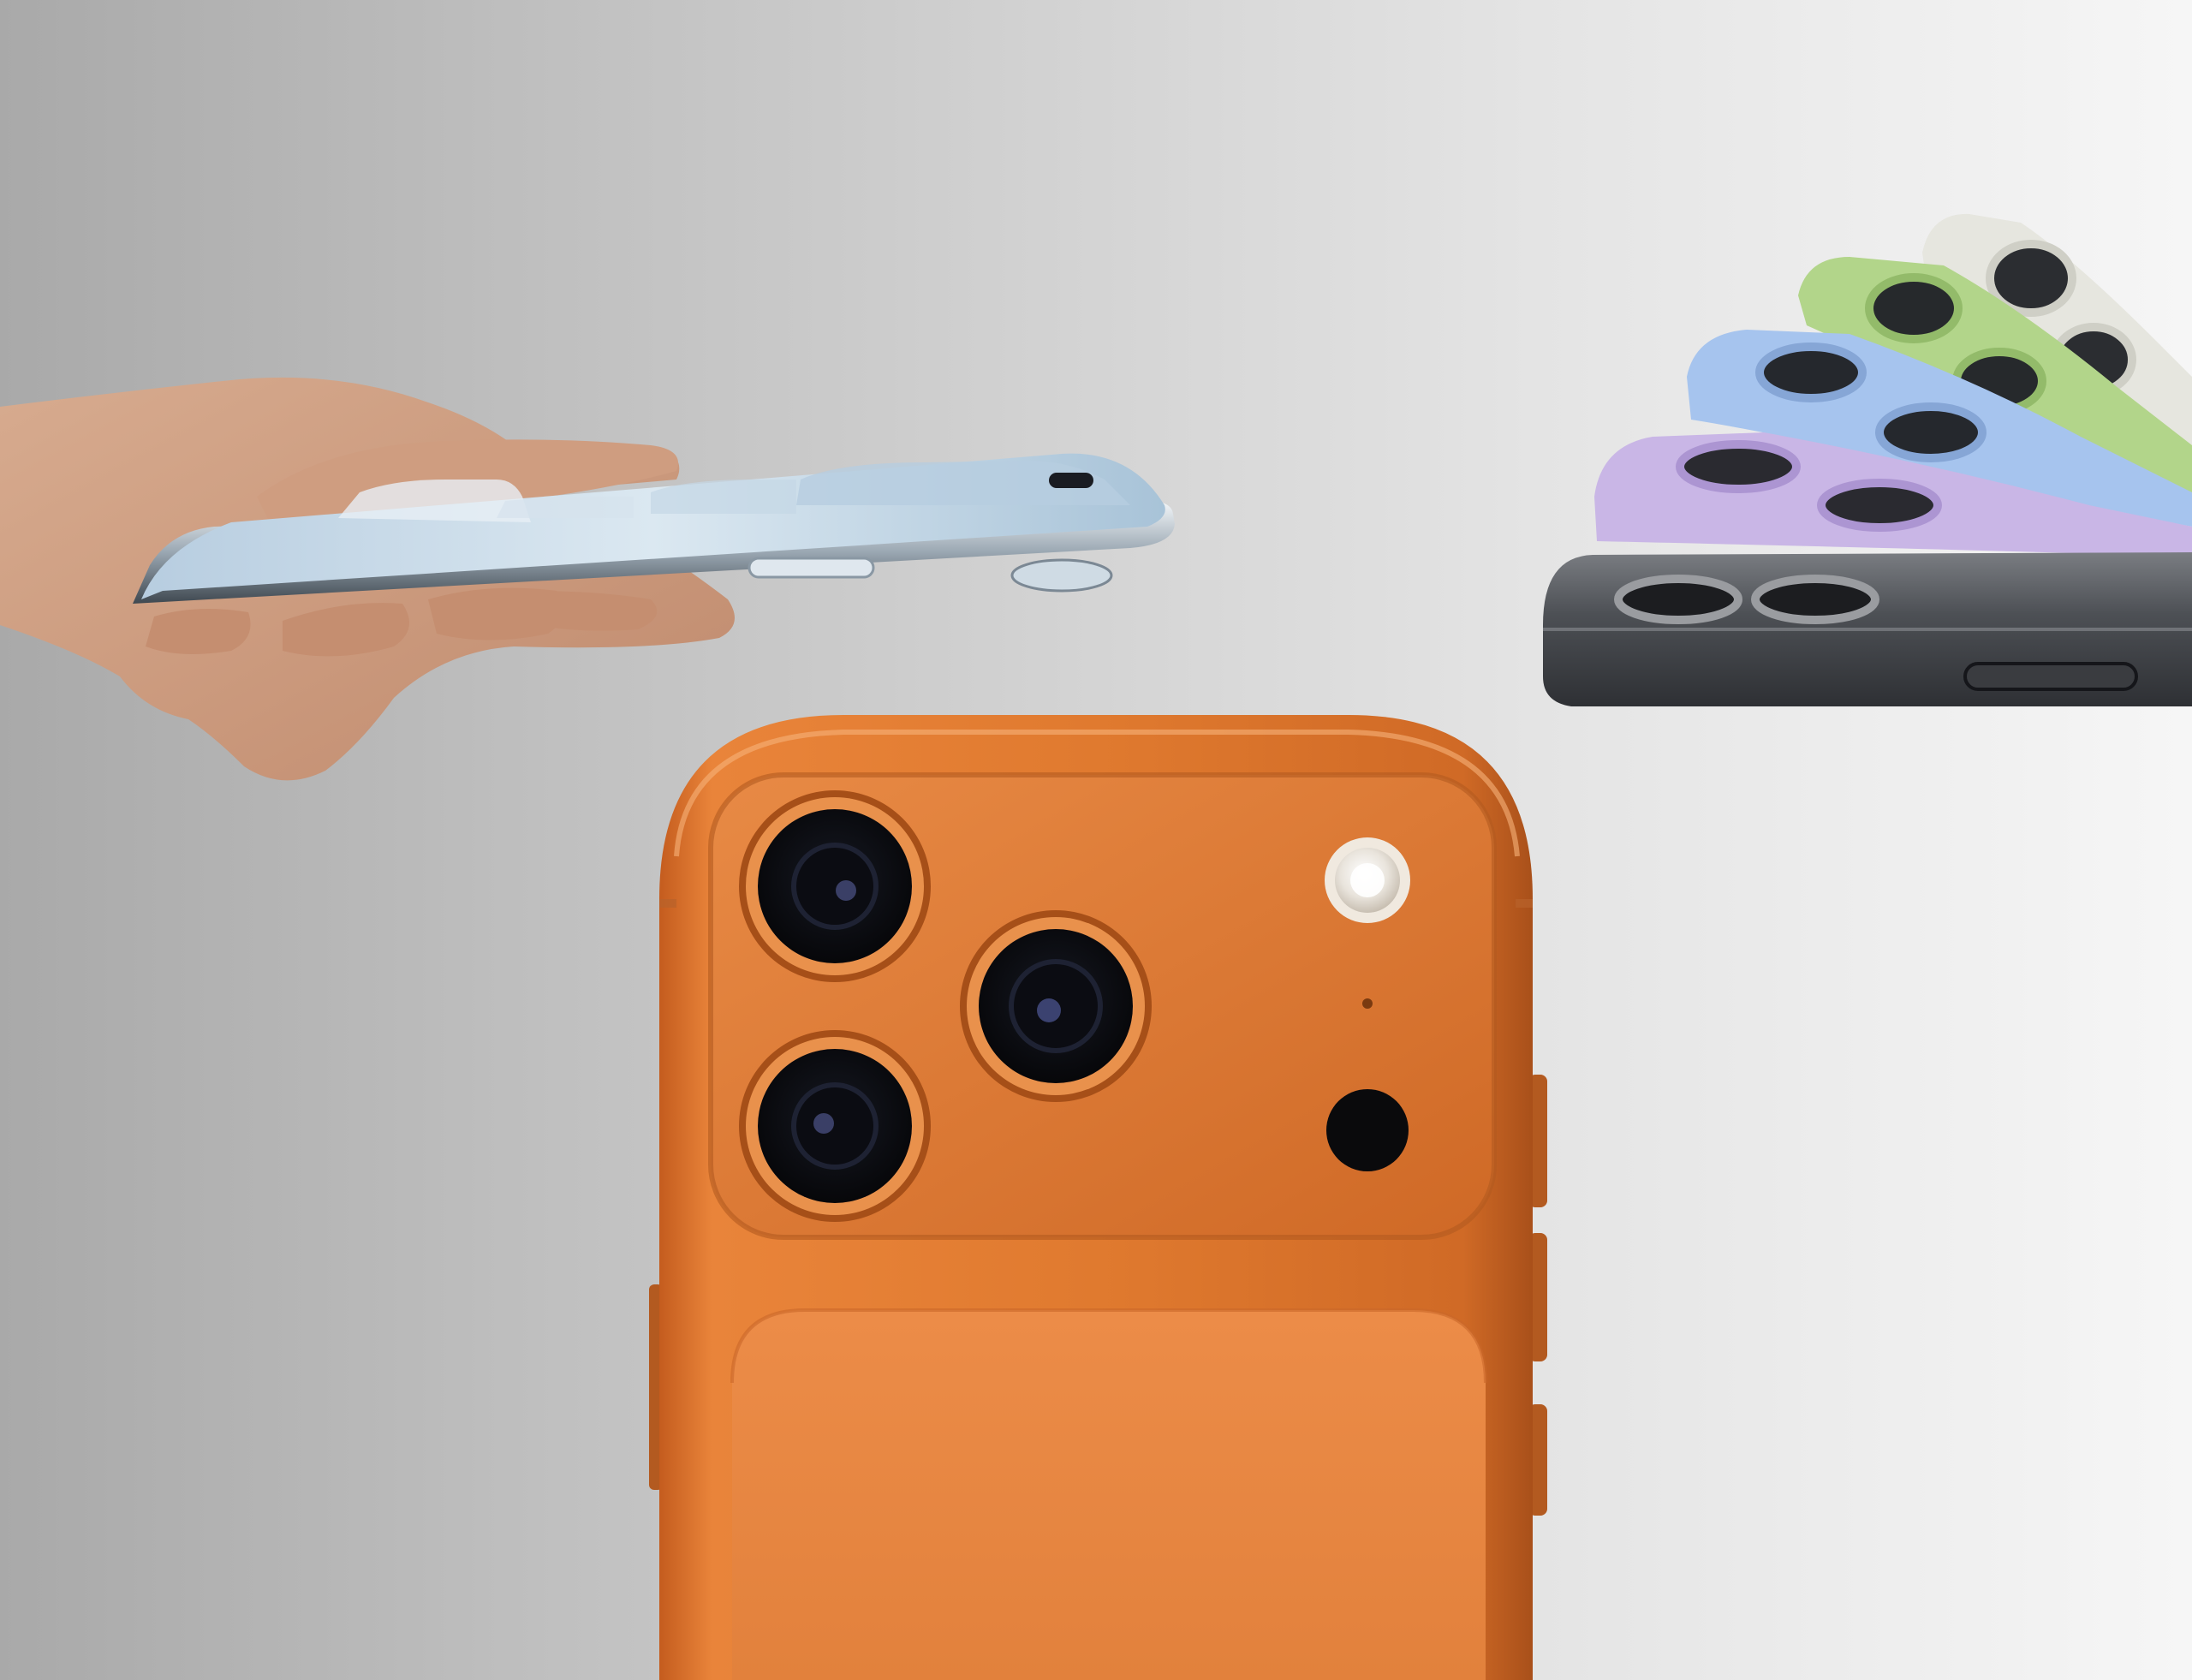  What do you see at coordinates (1867, 629) in the screenshot?
I see `phone-black` at bounding box center [1867, 629].